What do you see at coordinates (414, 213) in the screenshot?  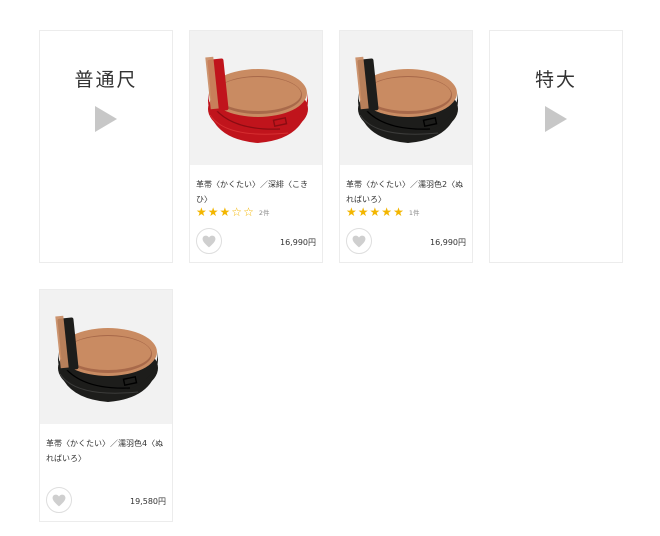 I see `review-count: 1件` at bounding box center [414, 213].